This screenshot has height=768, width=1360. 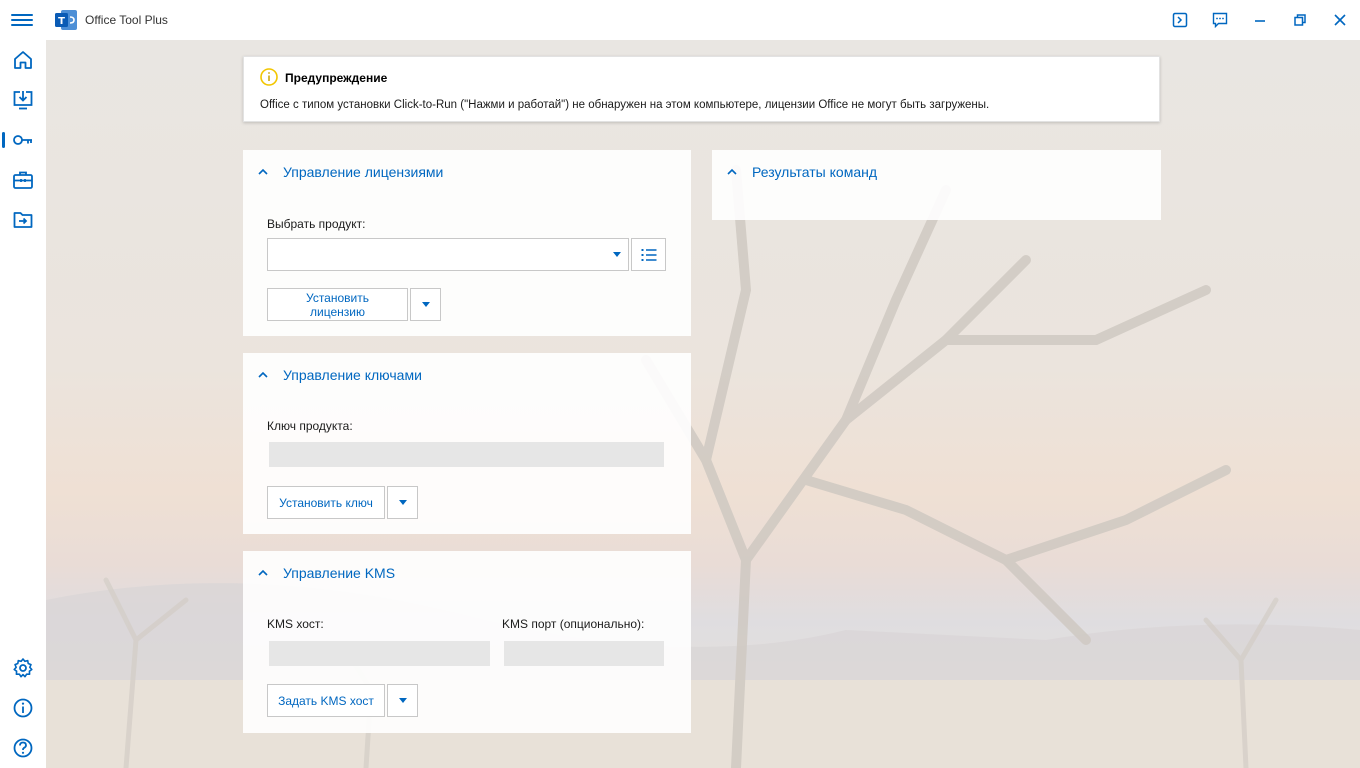 I want to click on set-kms-host-button: Задать KMS хост, so click(x=326, y=700).